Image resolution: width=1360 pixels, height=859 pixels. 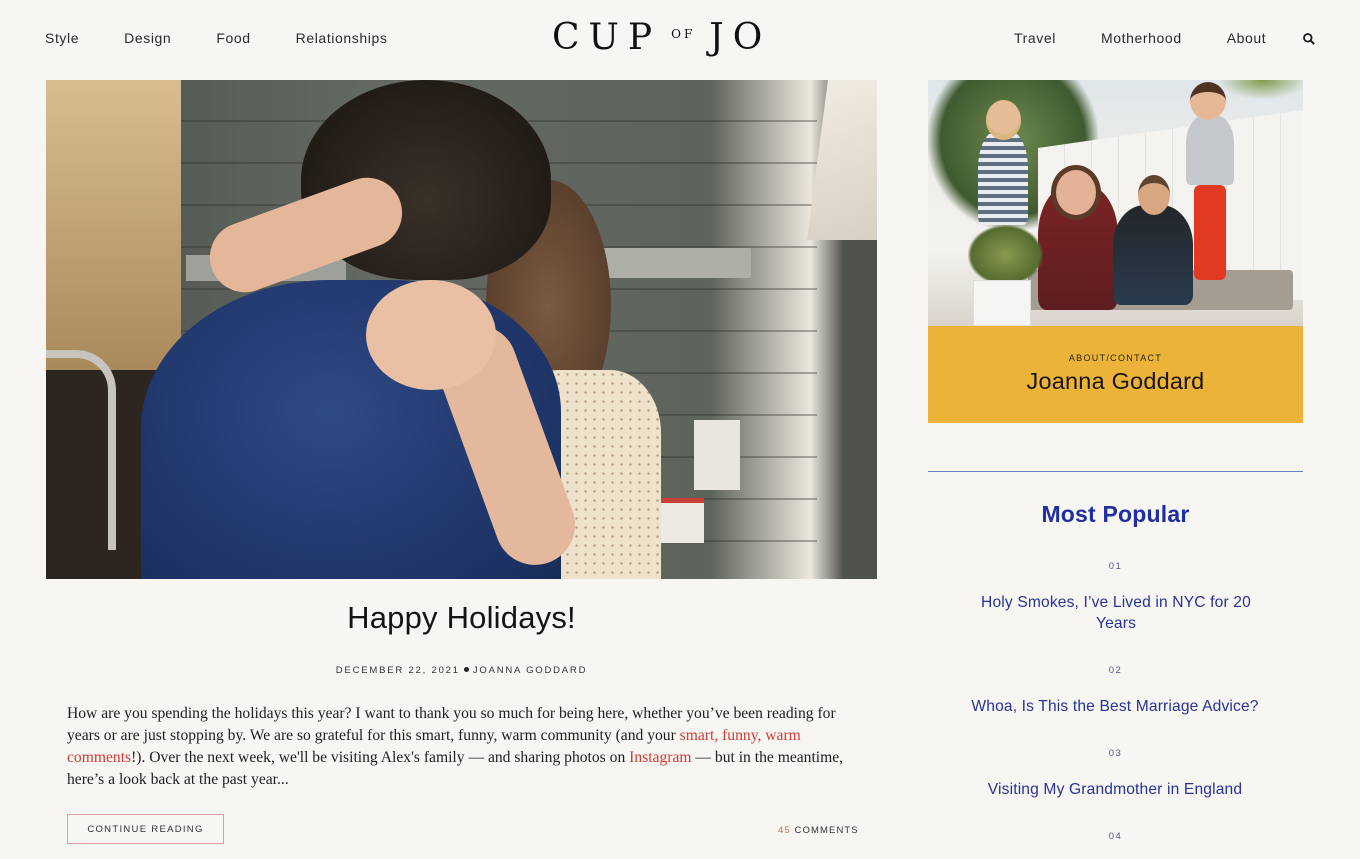 I want to click on photo-father-head, so click(x=1154, y=195).